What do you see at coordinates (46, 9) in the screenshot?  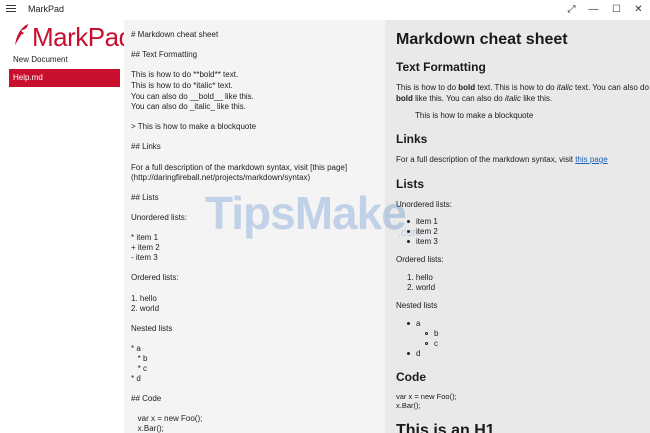 I see `window-title: MarkPad` at bounding box center [46, 9].